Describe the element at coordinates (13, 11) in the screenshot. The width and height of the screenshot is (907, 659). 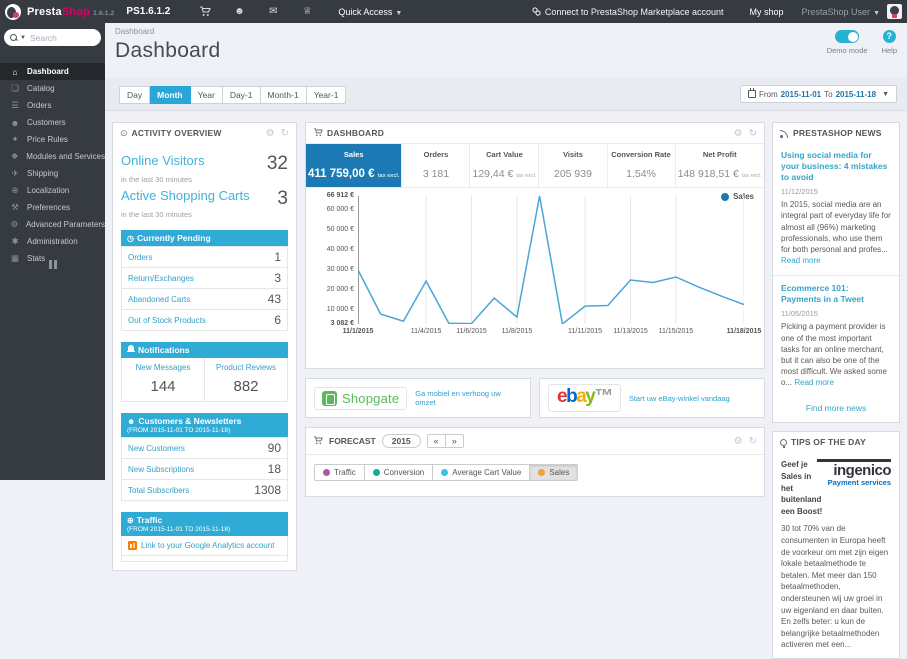
I see `prestashop-logo` at that location.